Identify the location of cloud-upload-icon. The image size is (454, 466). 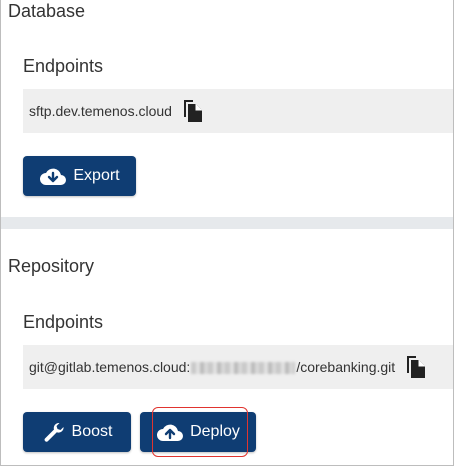
(170, 432).